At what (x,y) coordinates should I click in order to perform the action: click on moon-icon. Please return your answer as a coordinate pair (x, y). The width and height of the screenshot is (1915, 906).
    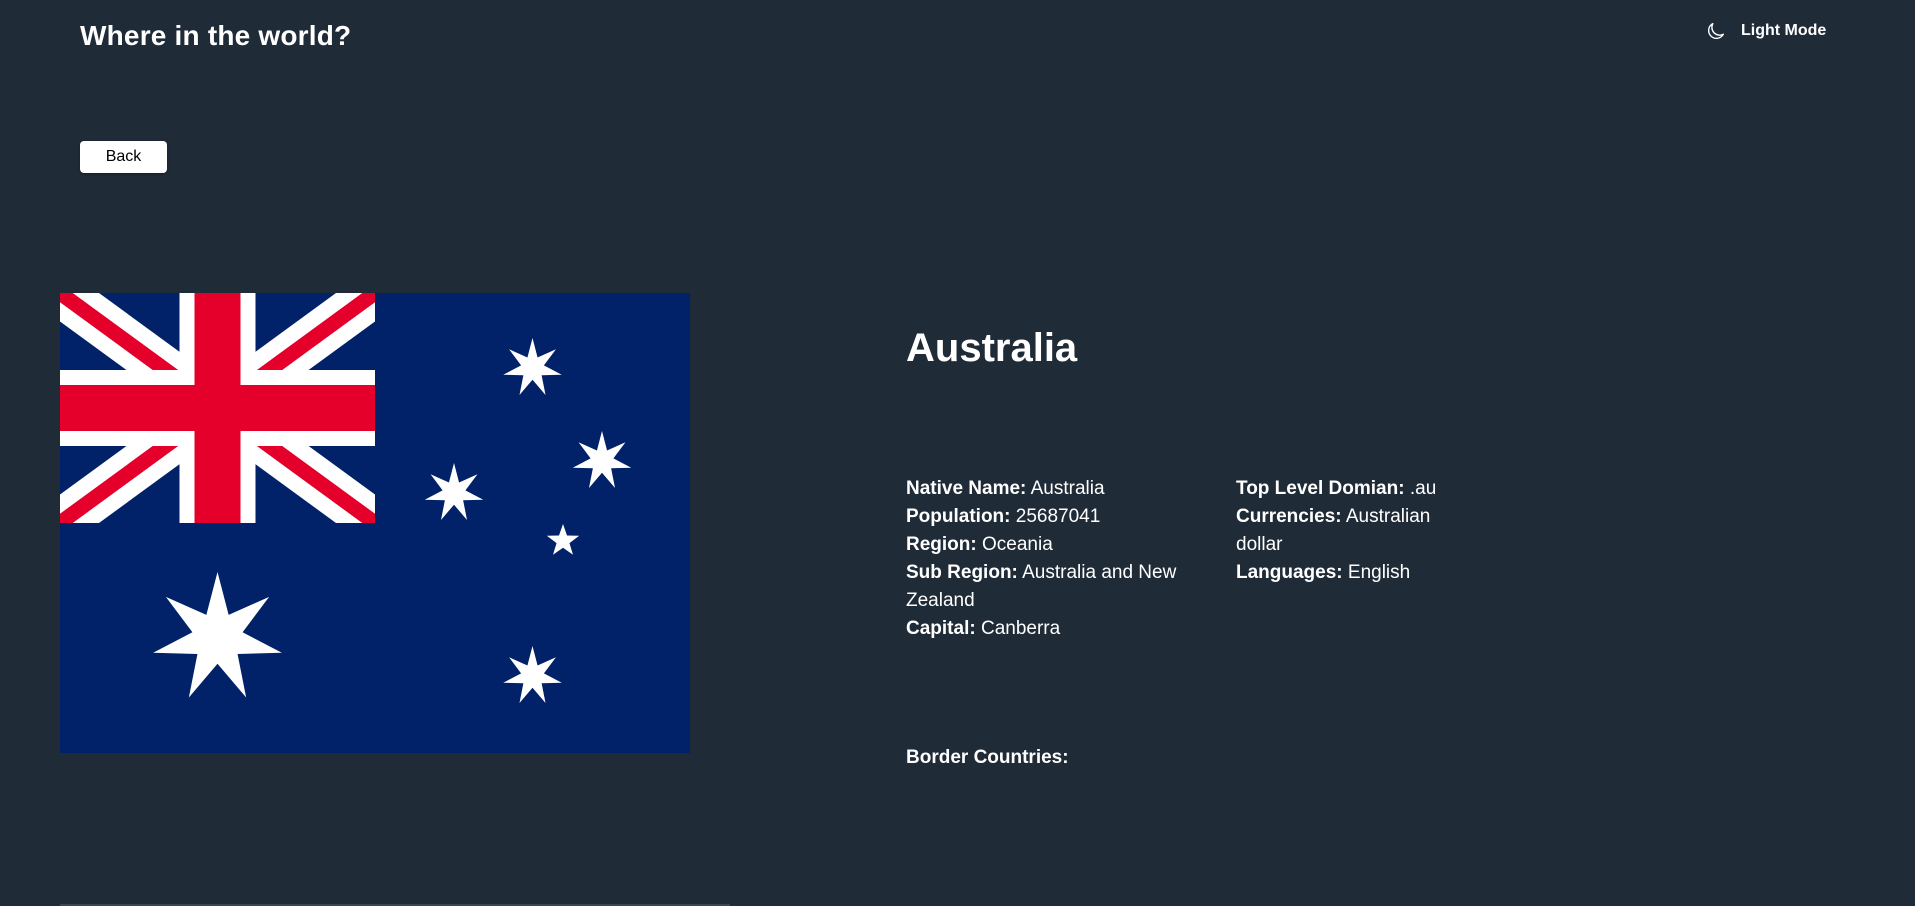
    Looking at the image, I should click on (1716, 31).